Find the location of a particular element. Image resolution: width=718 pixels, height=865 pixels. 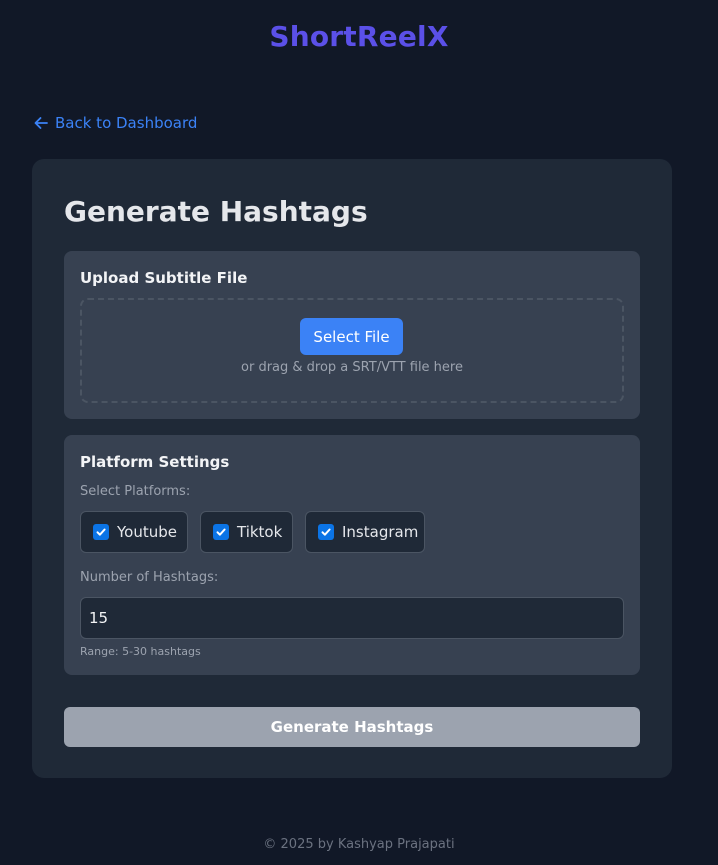

dropzone-hint: or drag & drop a SRT/VTT file here is located at coordinates (352, 367).